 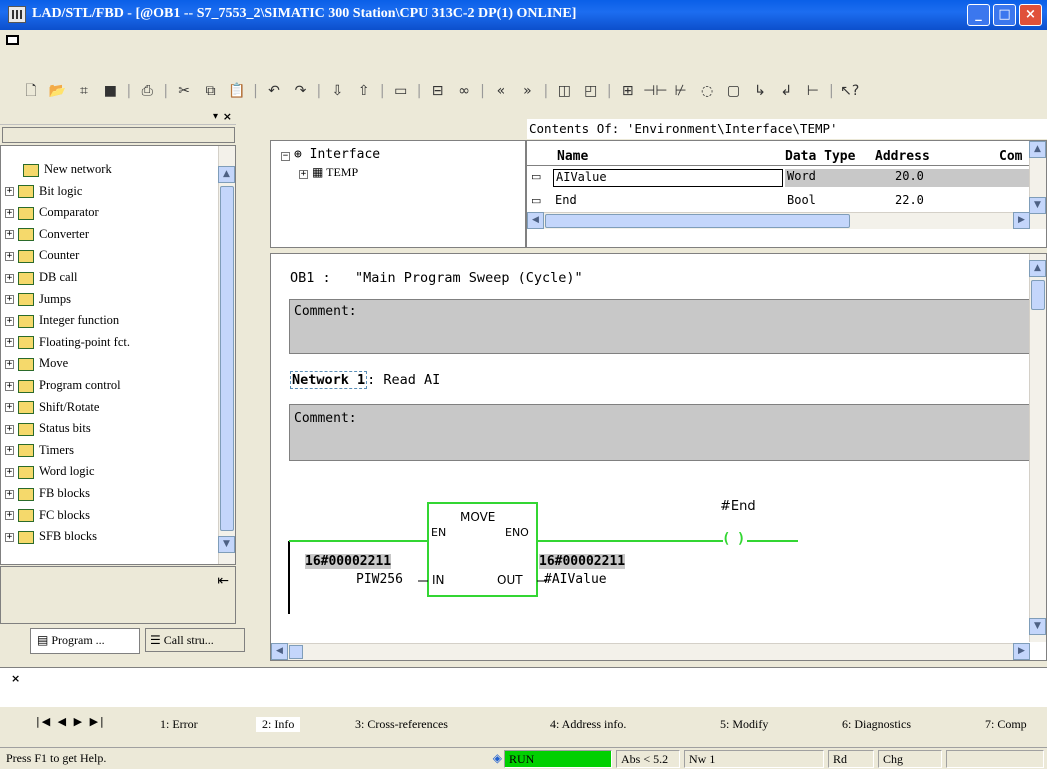 What do you see at coordinates (575, 579) in the screenshot?
I see `out-operand: #AIValue` at bounding box center [575, 579].